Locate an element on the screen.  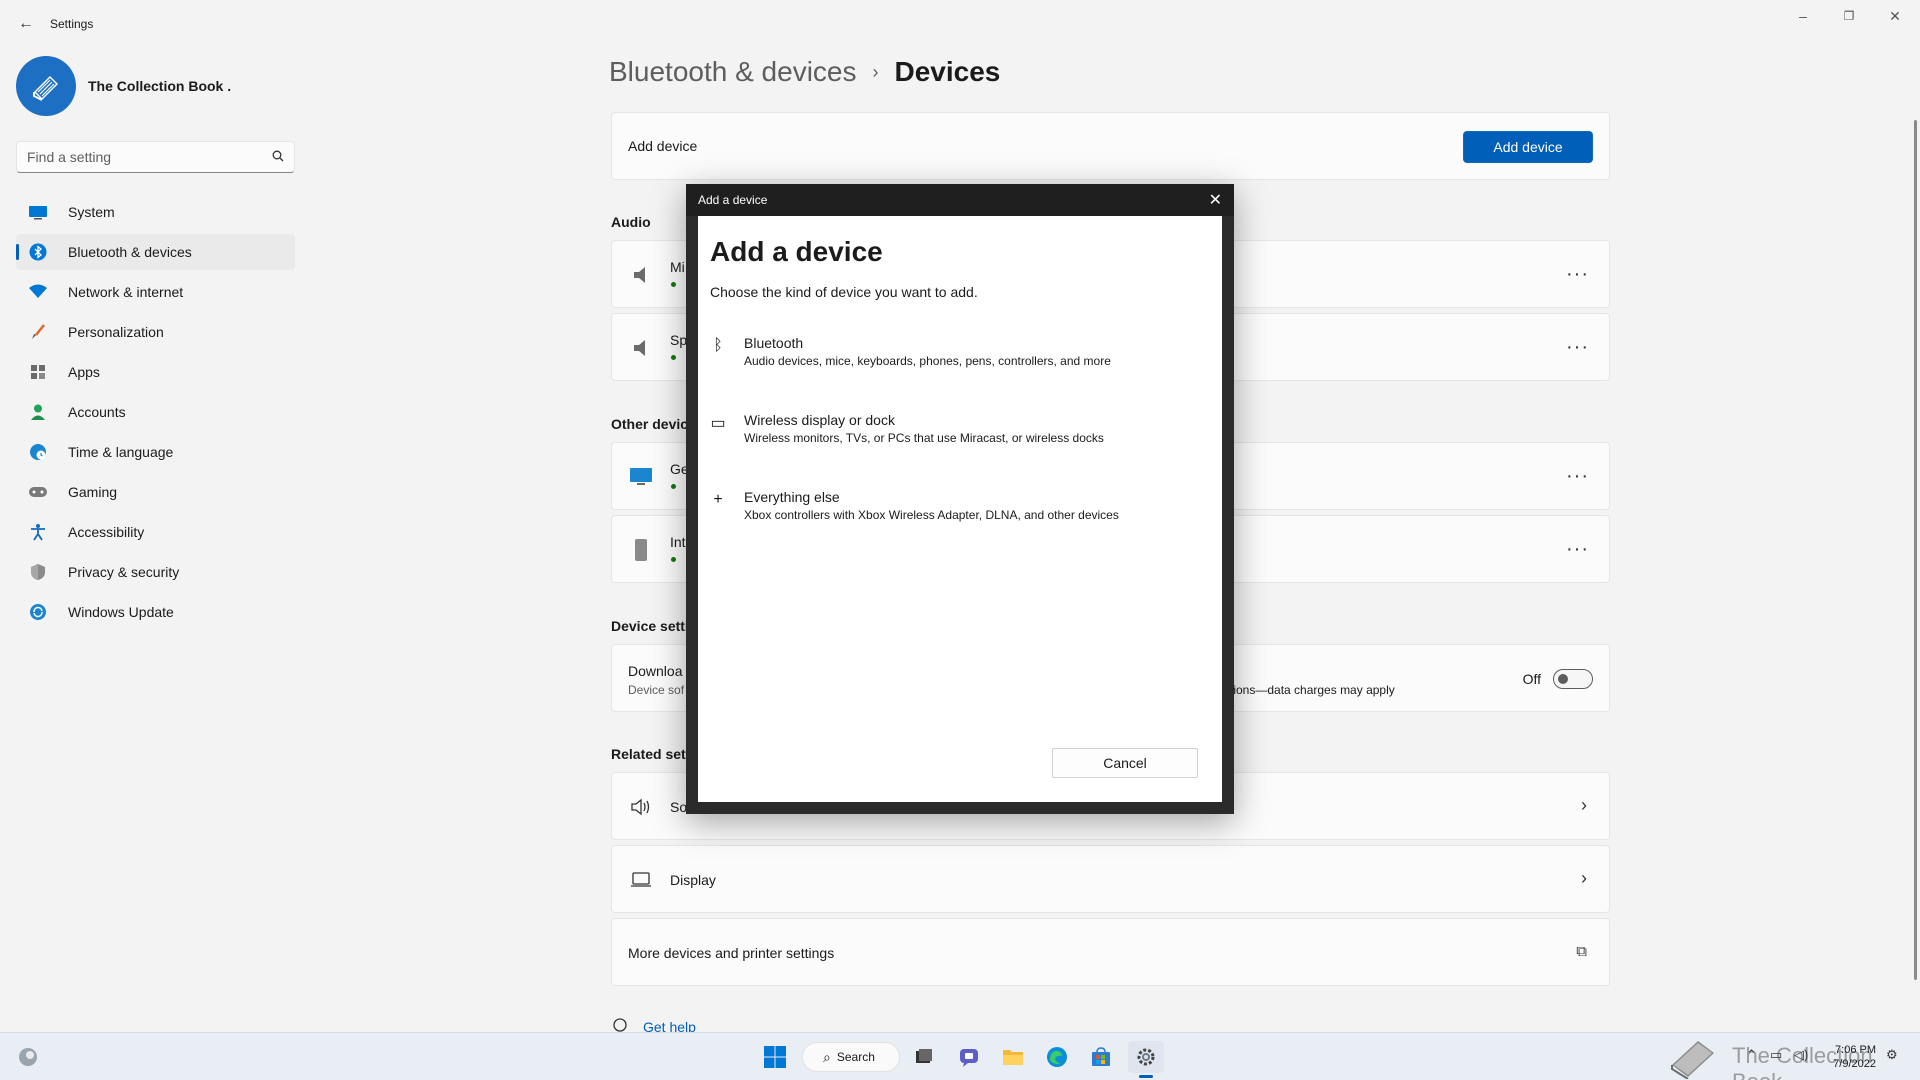
taskbar-clock: 7:06 PM 7/9/2022 is located at coordinates (1848, 1057).